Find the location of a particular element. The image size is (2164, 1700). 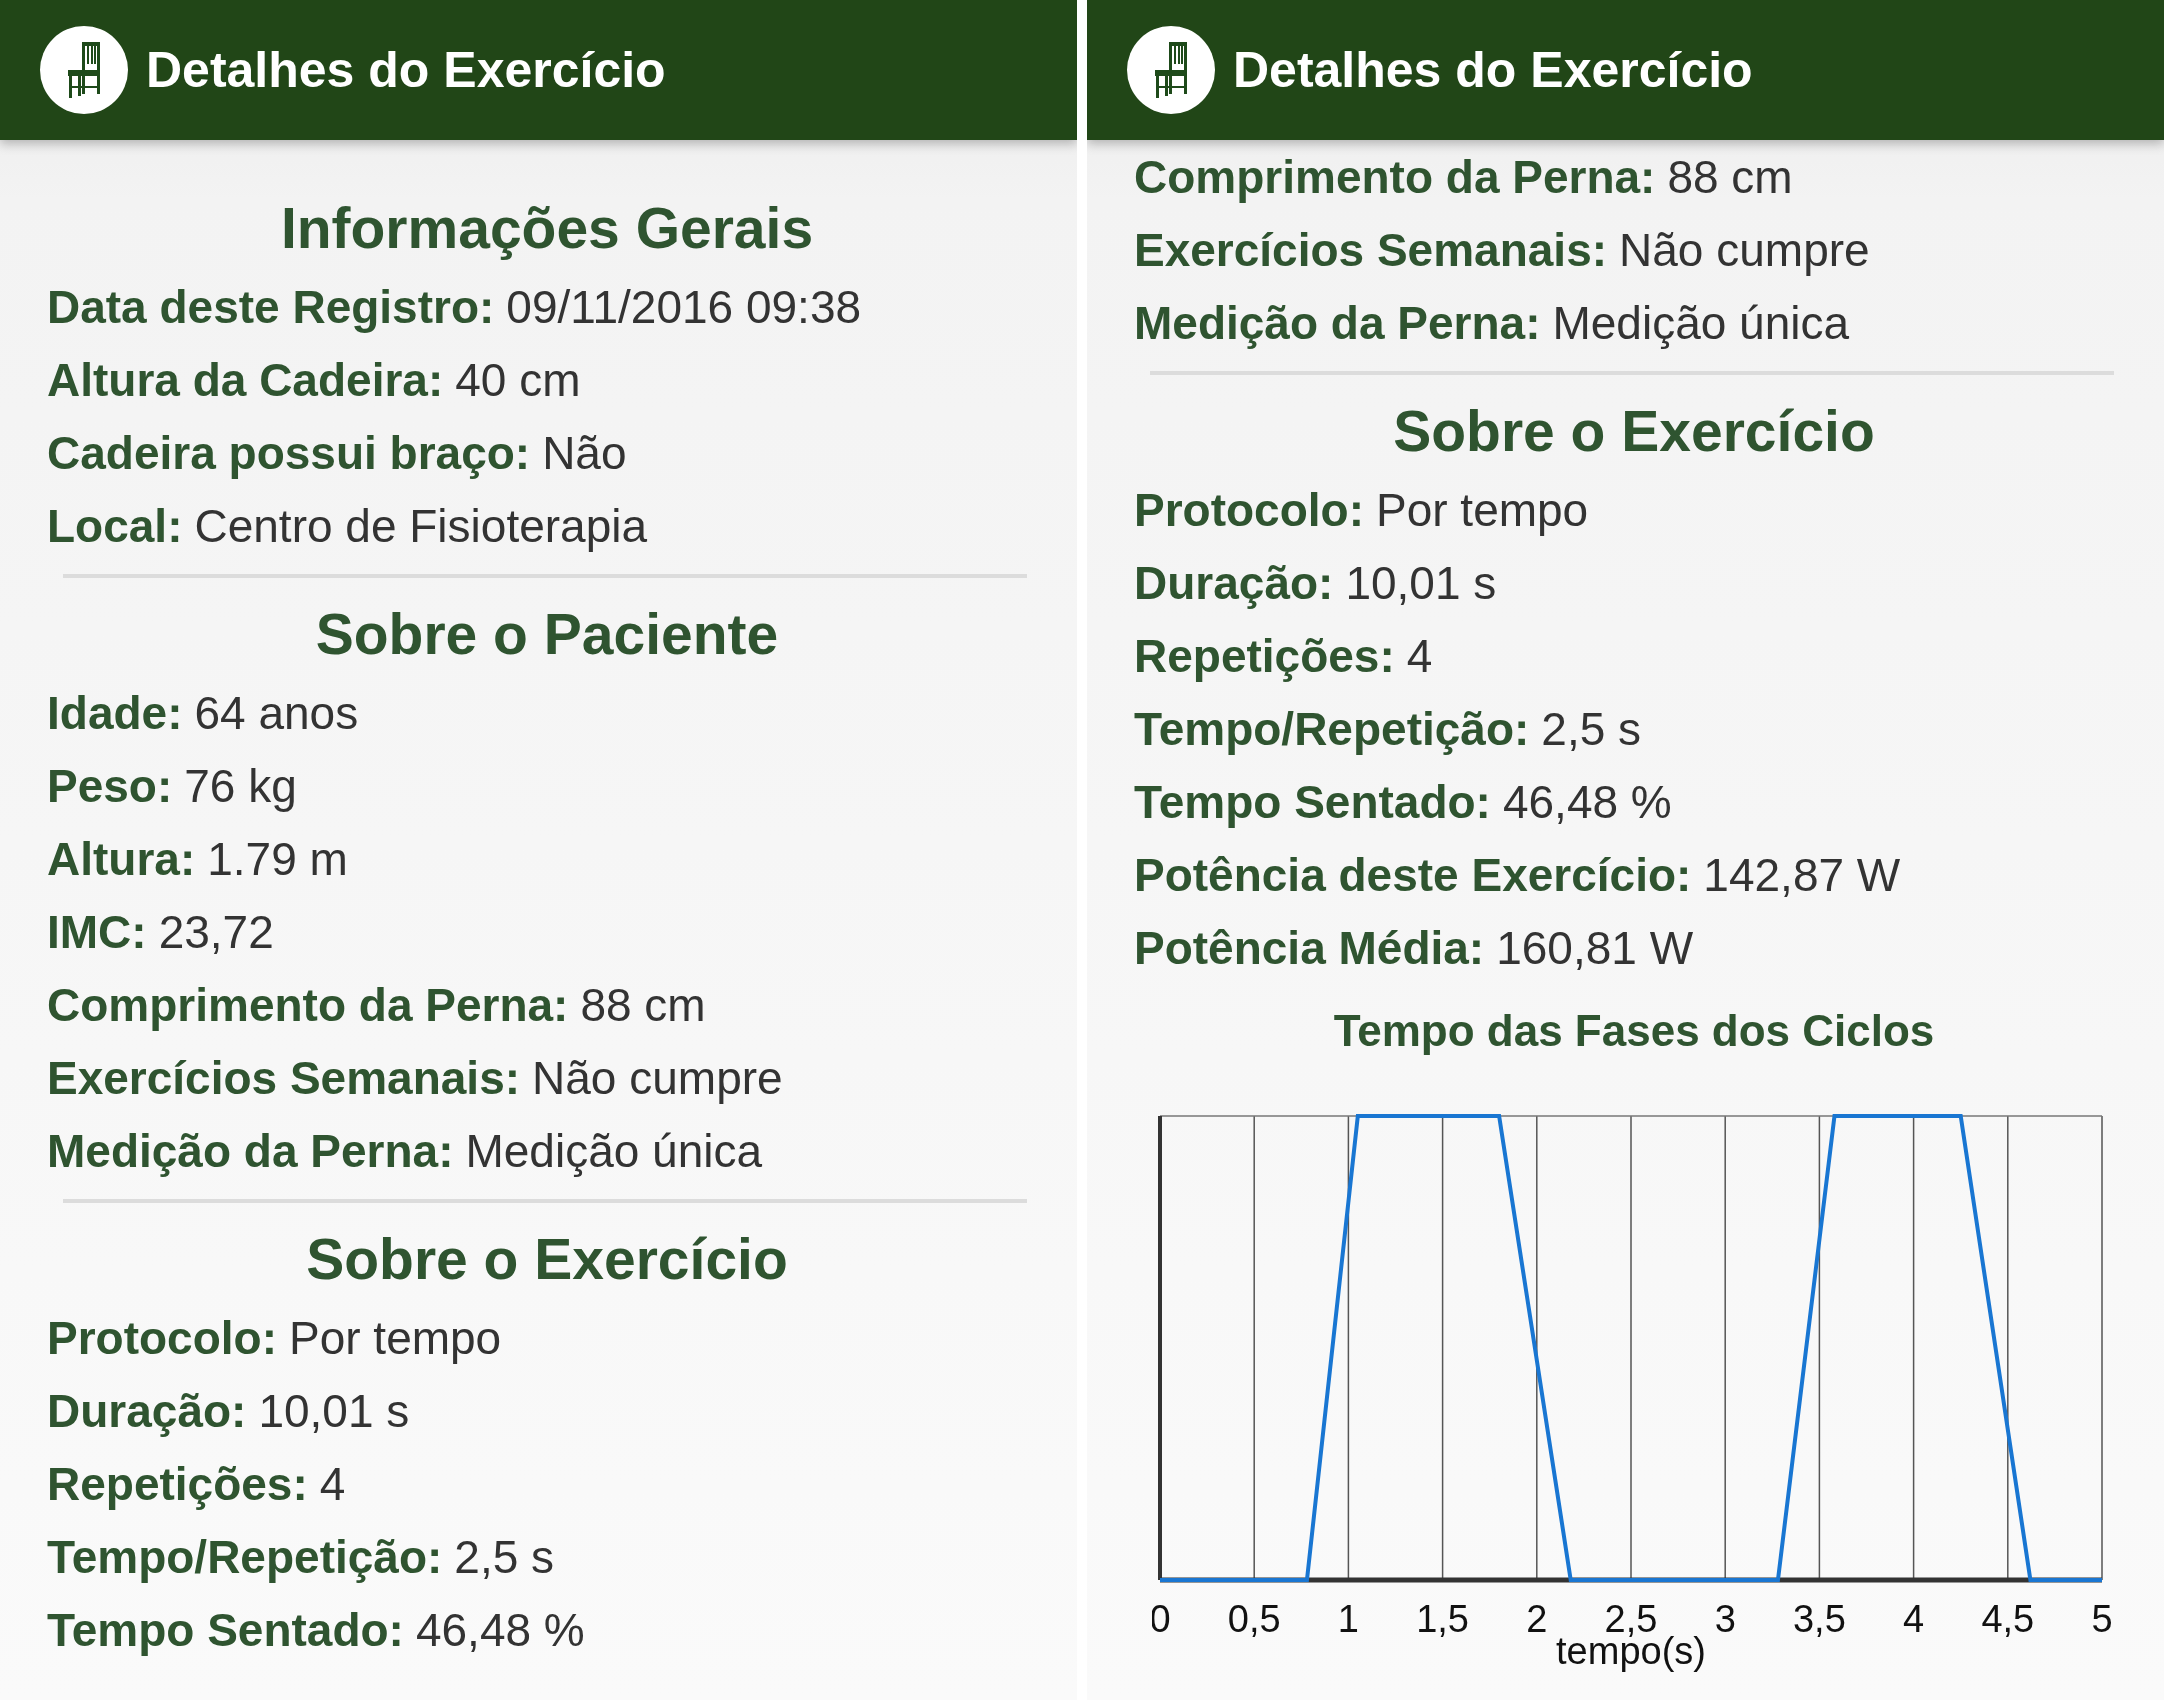

tick-label: 4 is located at coordinates (1914, 1619).